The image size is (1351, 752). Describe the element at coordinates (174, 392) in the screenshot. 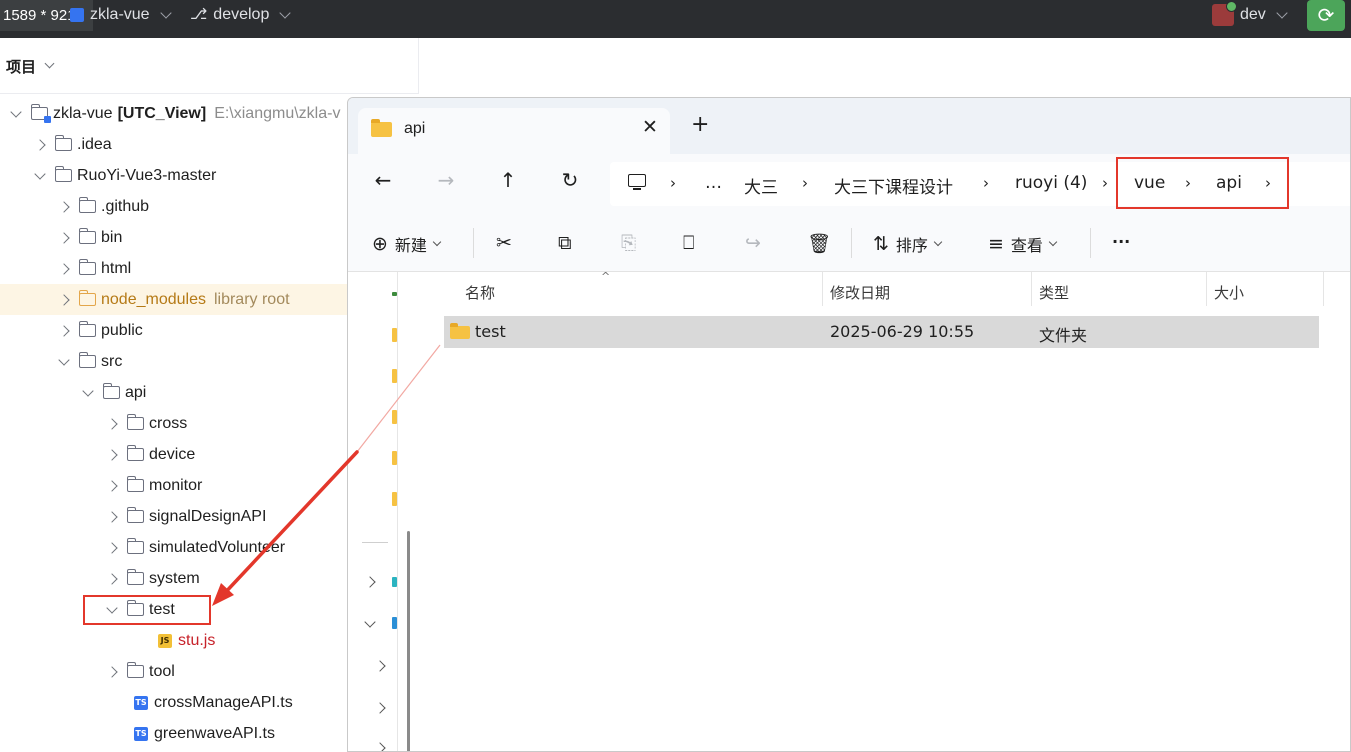

I see `tree-row: api` at that location.